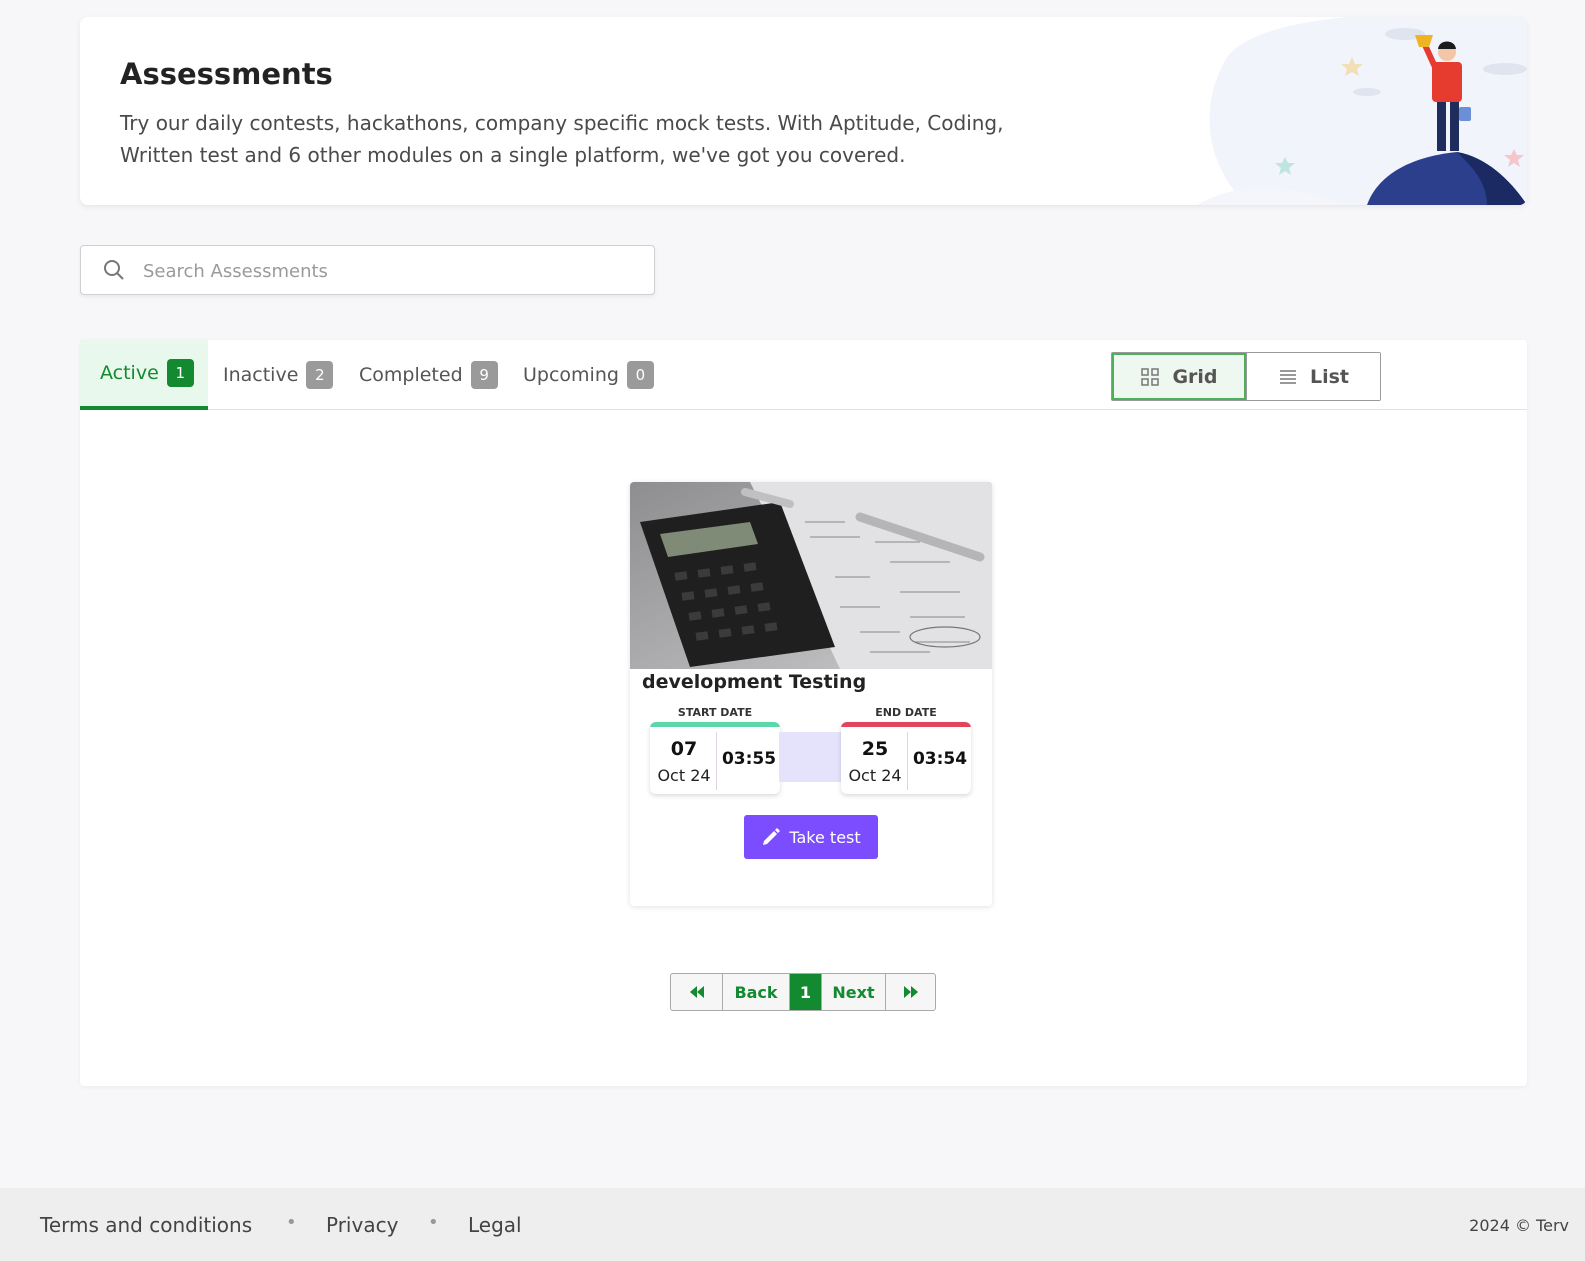 The image size is (1585, 1261). I want to click on copyright: 2024 © Terv, so click(1519, 1225).